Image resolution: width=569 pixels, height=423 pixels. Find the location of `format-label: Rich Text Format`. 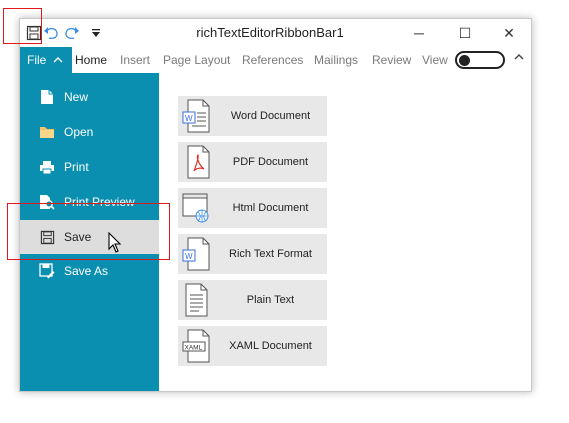

format-label: Rich Text Format is located at coordinates (270, 254).